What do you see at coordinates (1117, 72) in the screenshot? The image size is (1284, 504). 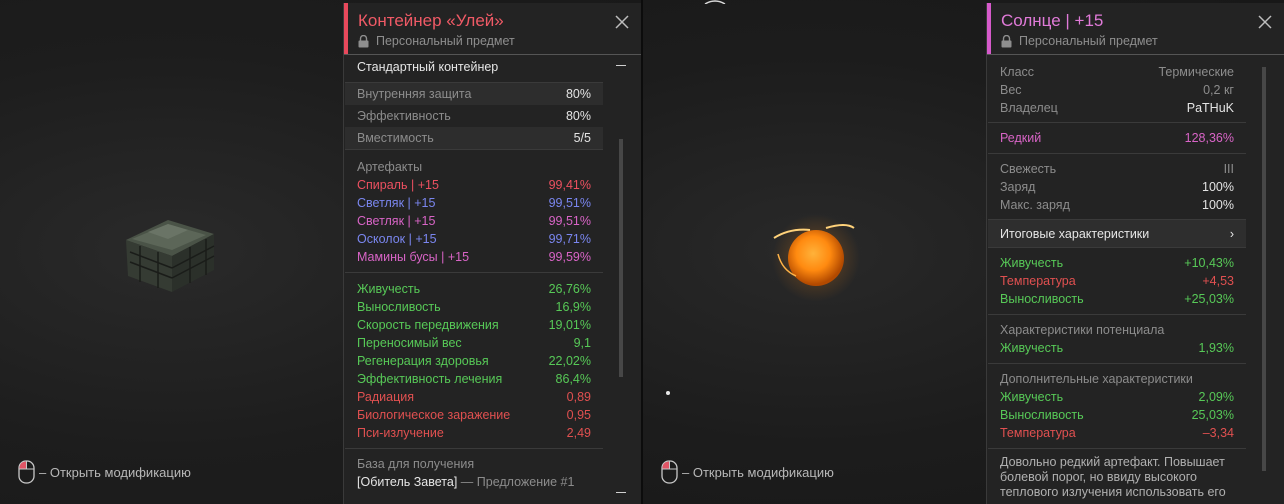 I see `info-row: Класс Термические` at bounding box center [1117, 72].